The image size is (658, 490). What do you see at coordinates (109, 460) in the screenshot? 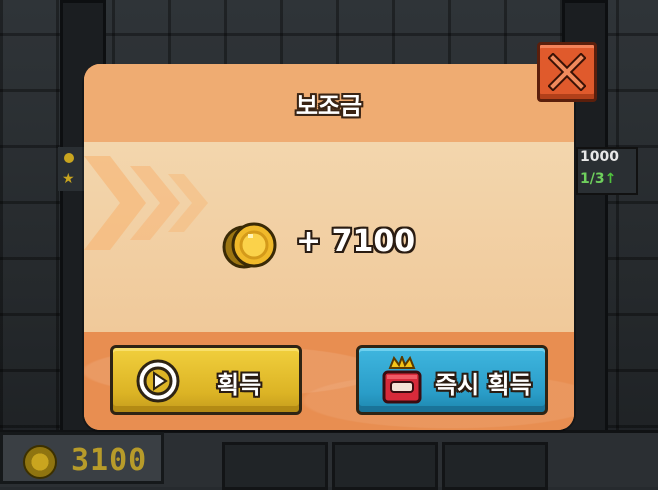
I see `coin-amount: 3100` at bounding box center [109, 460].